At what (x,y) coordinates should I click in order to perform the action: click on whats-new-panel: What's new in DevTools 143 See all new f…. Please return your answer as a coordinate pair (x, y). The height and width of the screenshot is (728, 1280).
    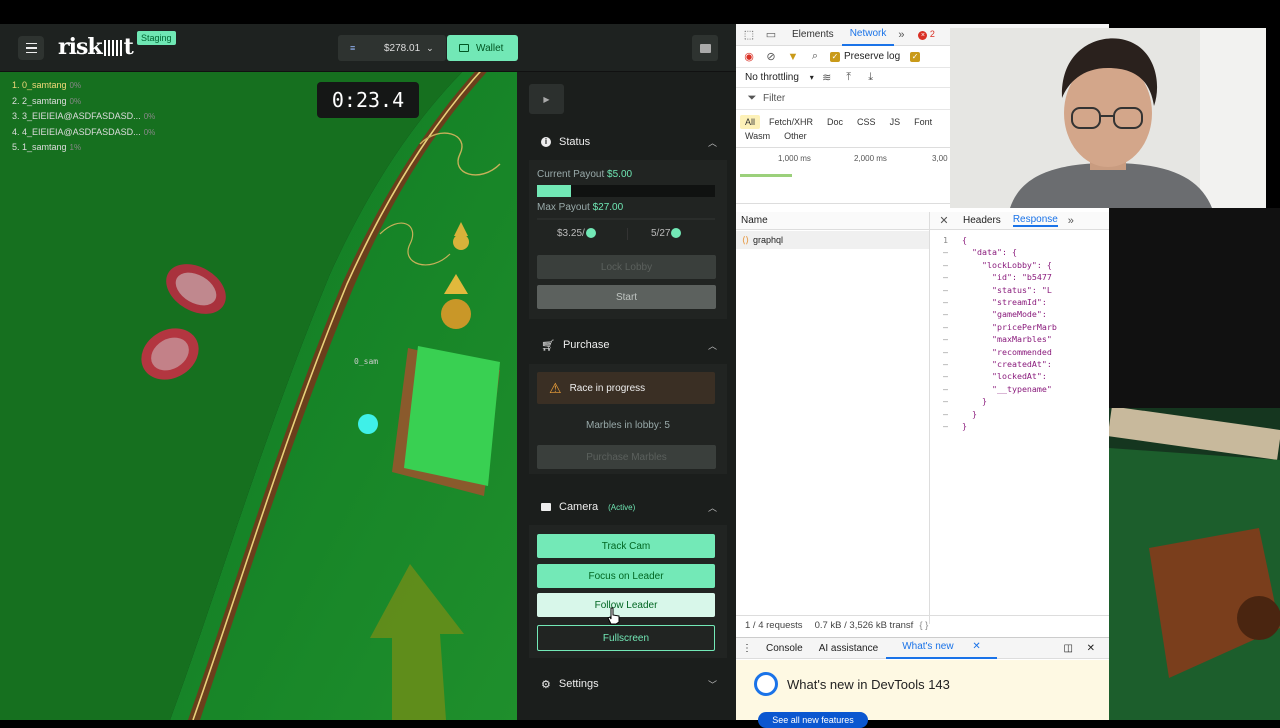
    Looking at the image, I should click on (922, 694).